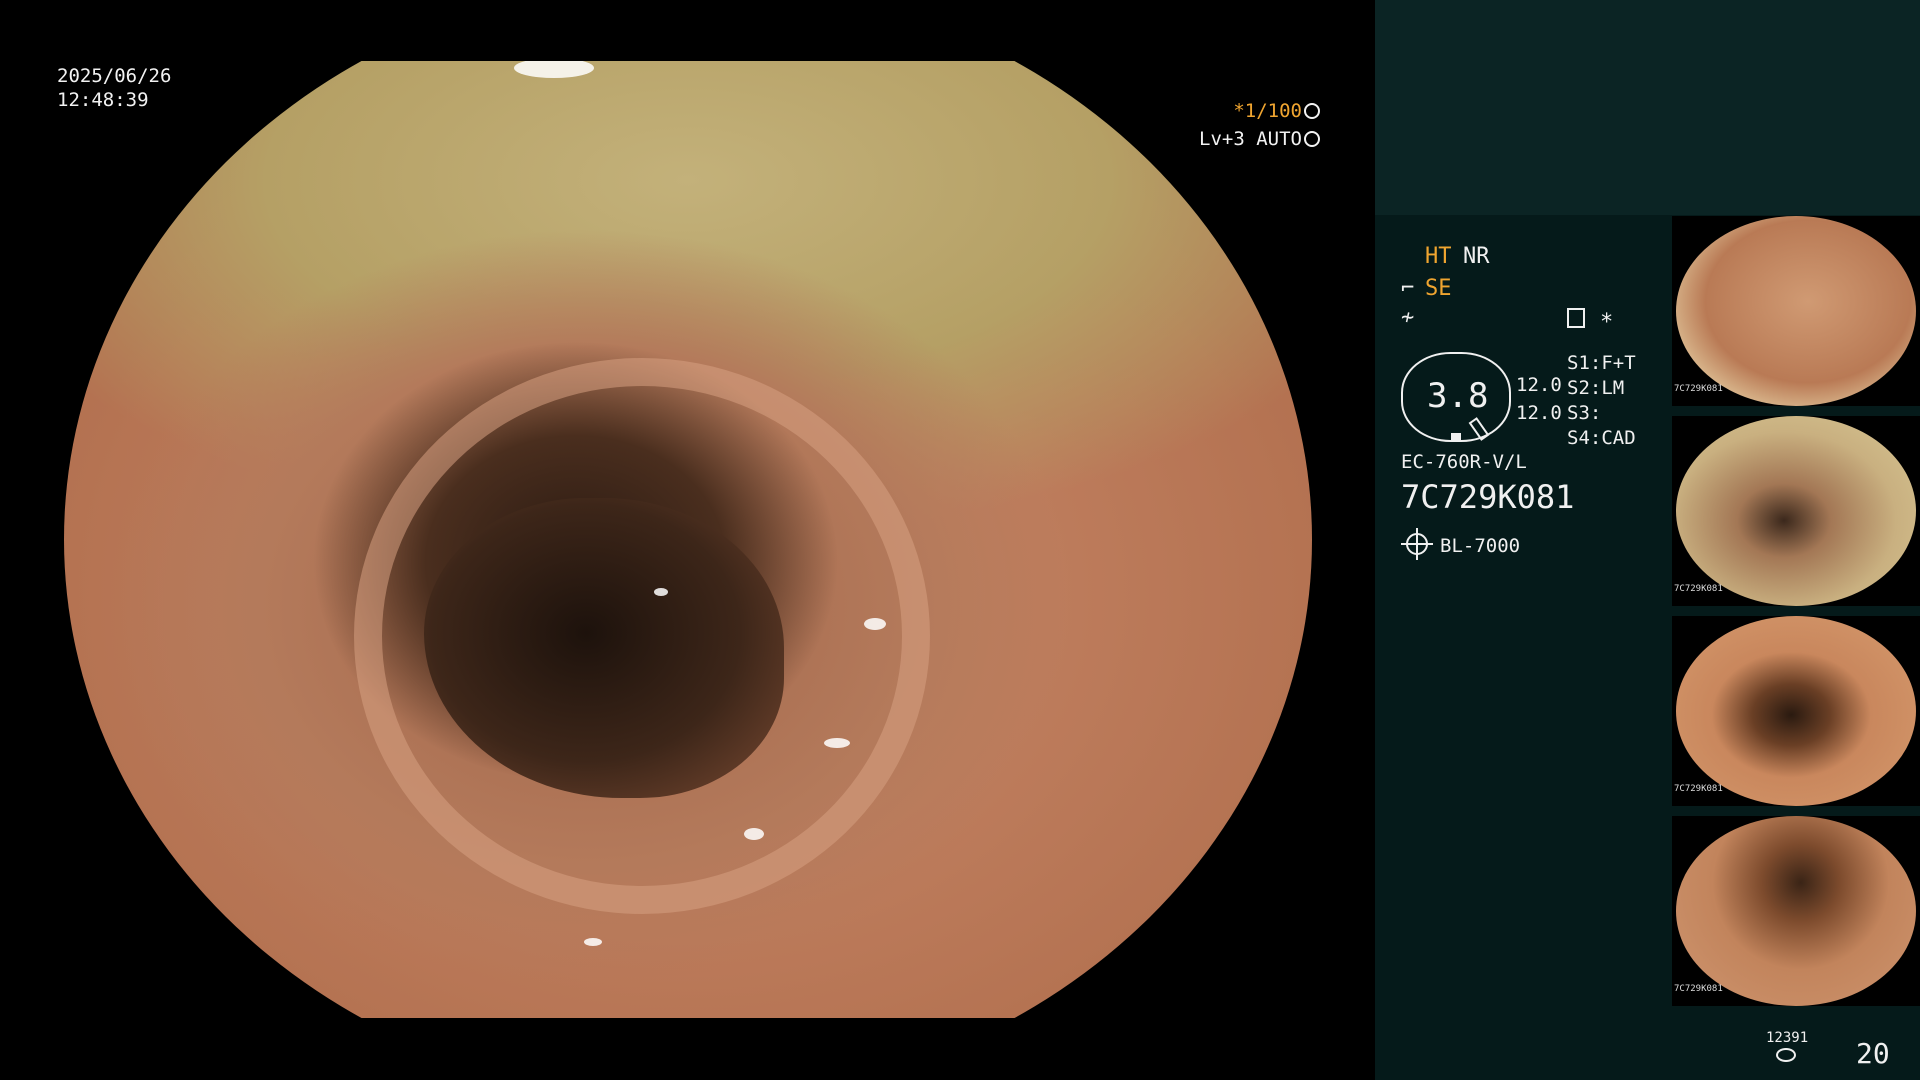 This screenshot has height=1080, width=1920. What do you see at coordinates (1539, 385) in the screenshot?
I see `readout-value-1: 12.0` at bounding box center [1539, 385].